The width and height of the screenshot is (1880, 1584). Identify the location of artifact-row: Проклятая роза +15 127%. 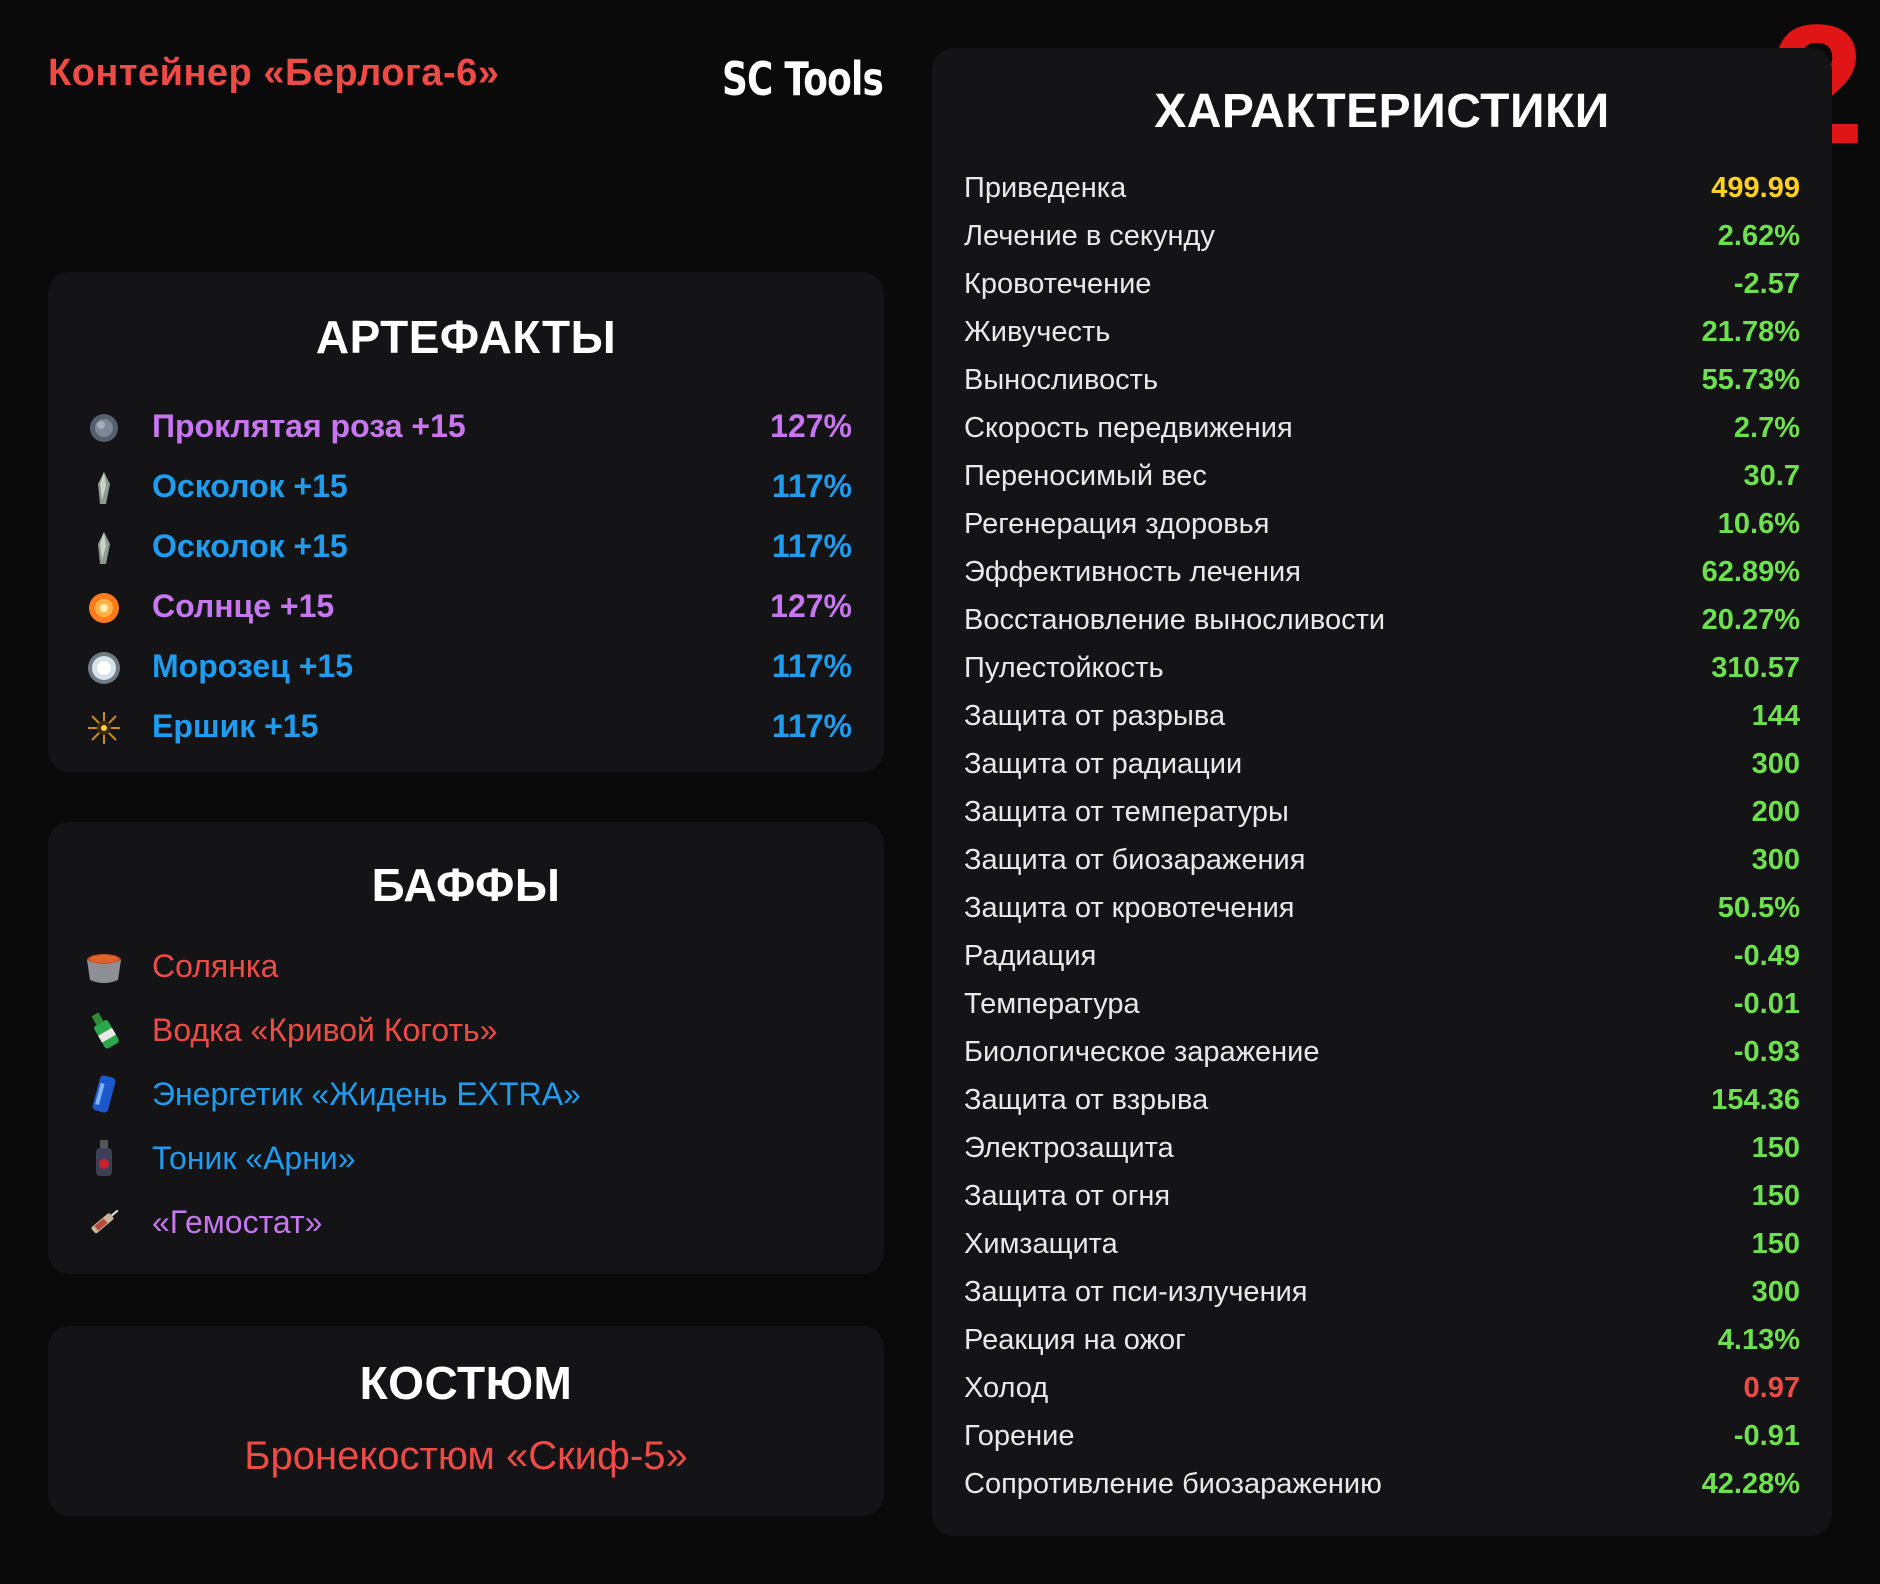
(466, 428).